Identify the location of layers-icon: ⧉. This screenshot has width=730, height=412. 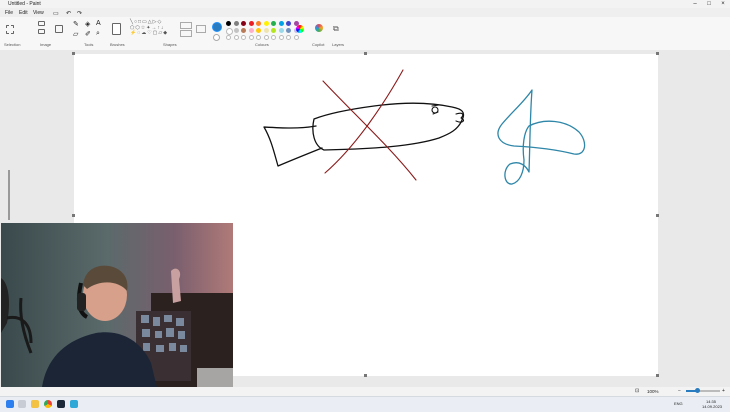
(336, 29).